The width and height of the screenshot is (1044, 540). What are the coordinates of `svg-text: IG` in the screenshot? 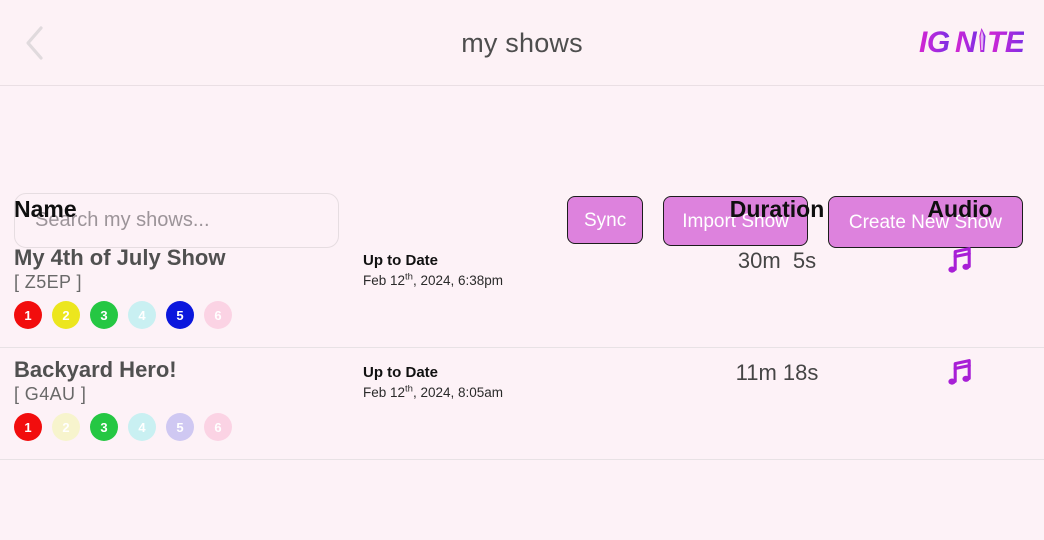 It's located at (934, 42).